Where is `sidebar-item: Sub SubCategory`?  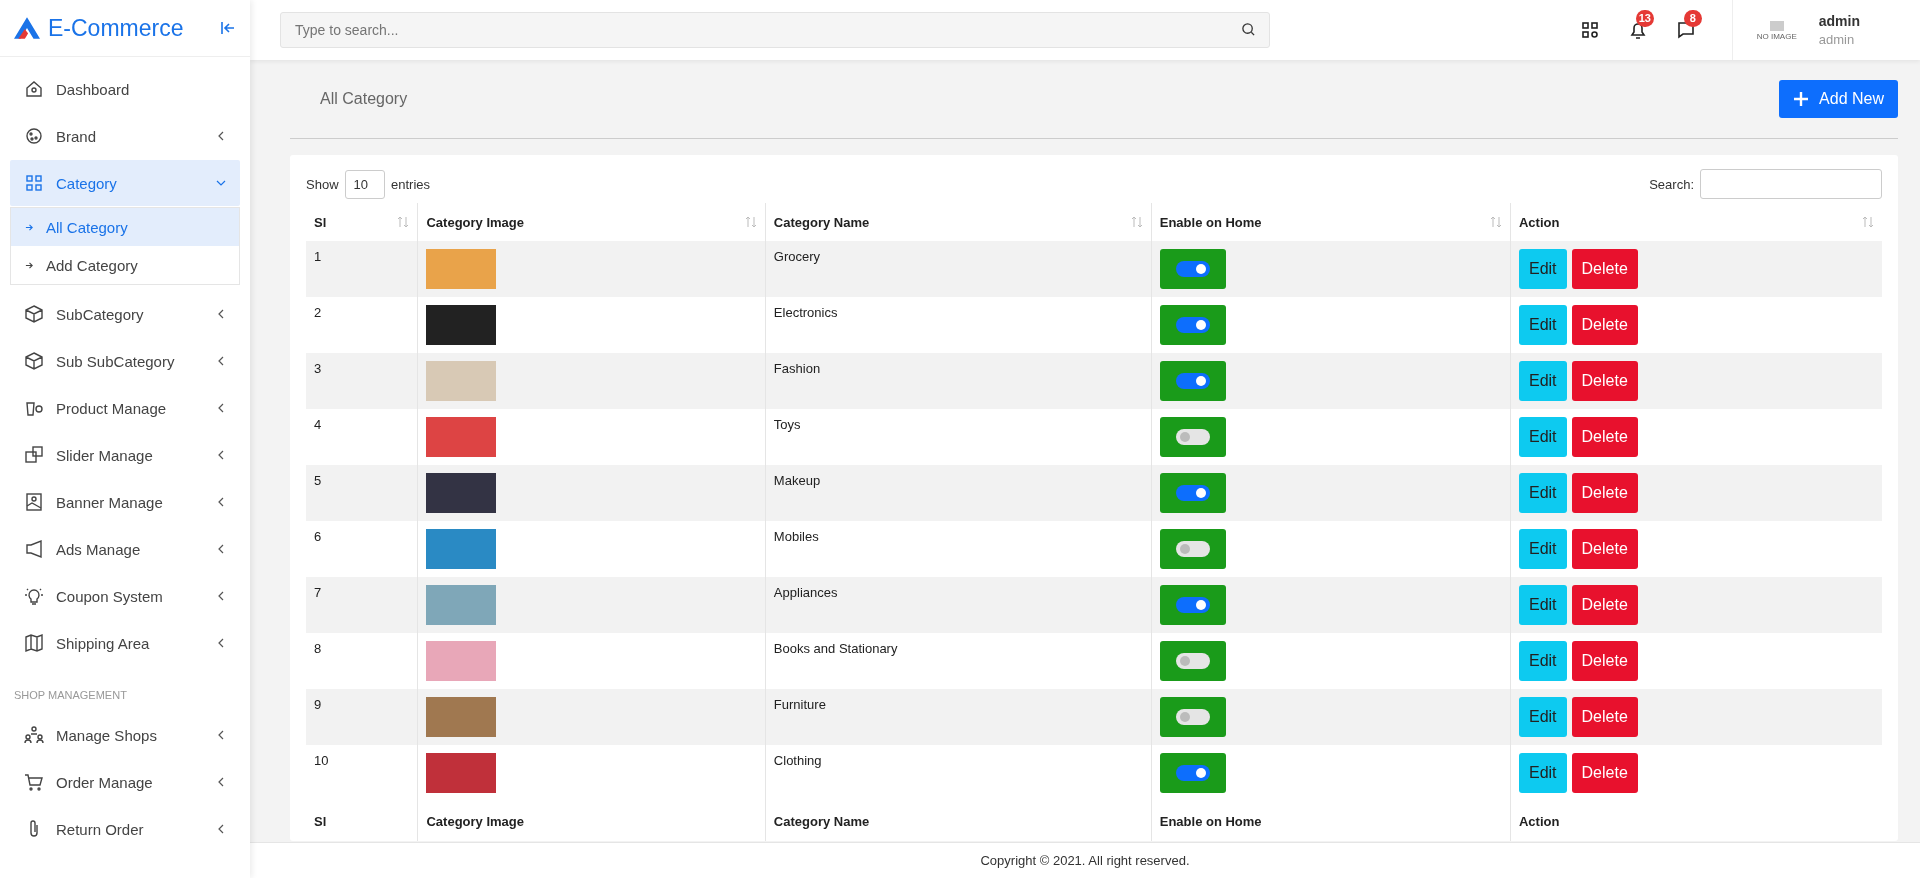 sidebar-item: Sub SubCategory is located at coordinates (125, 361).